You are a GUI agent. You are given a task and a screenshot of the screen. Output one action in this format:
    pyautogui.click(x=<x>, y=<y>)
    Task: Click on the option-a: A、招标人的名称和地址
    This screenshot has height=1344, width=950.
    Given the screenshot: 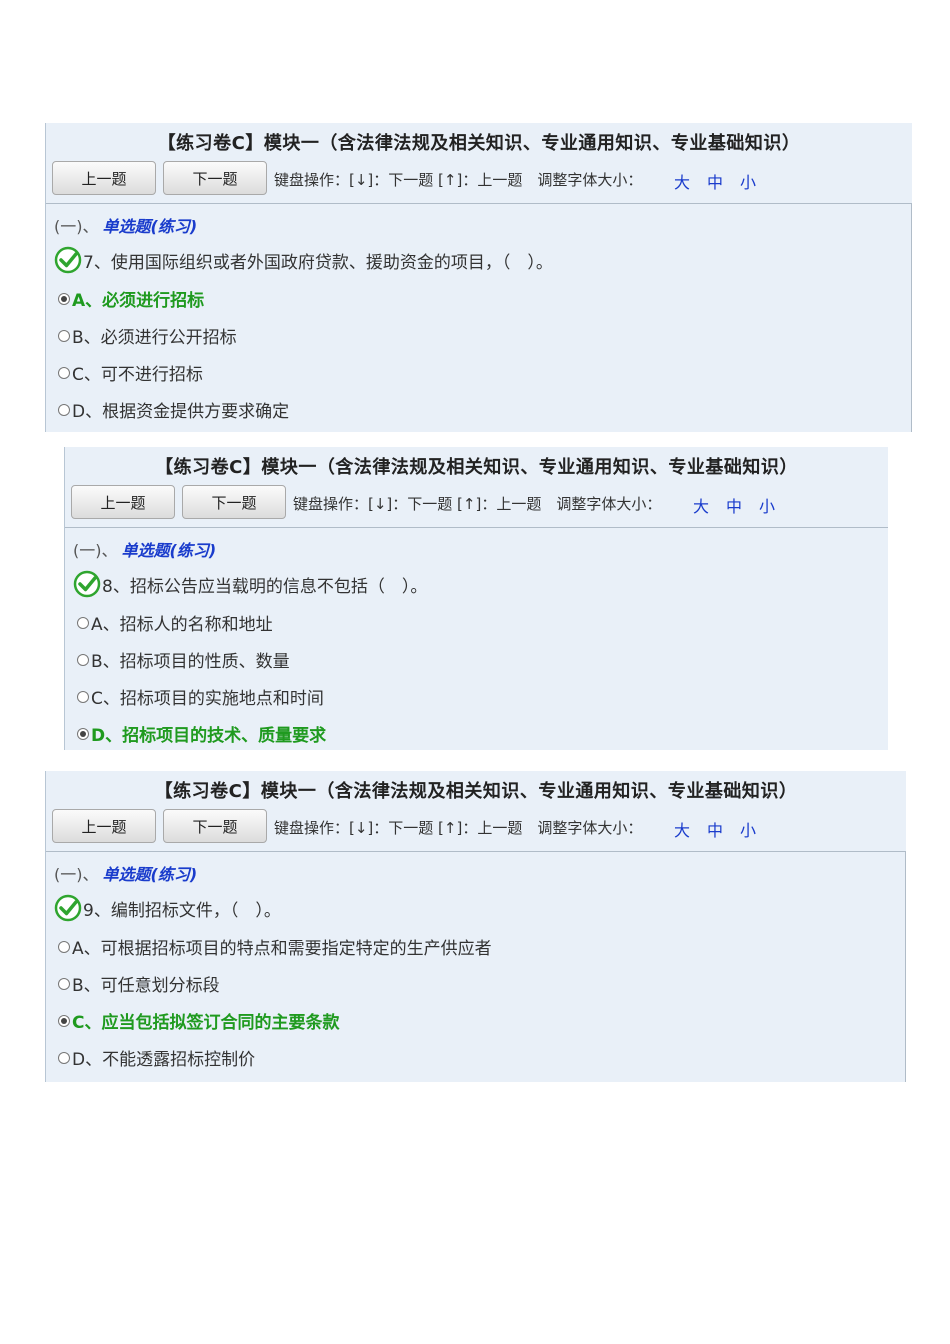 What is the action you would take?
    pyautogui.click(x=175, y=622)
    